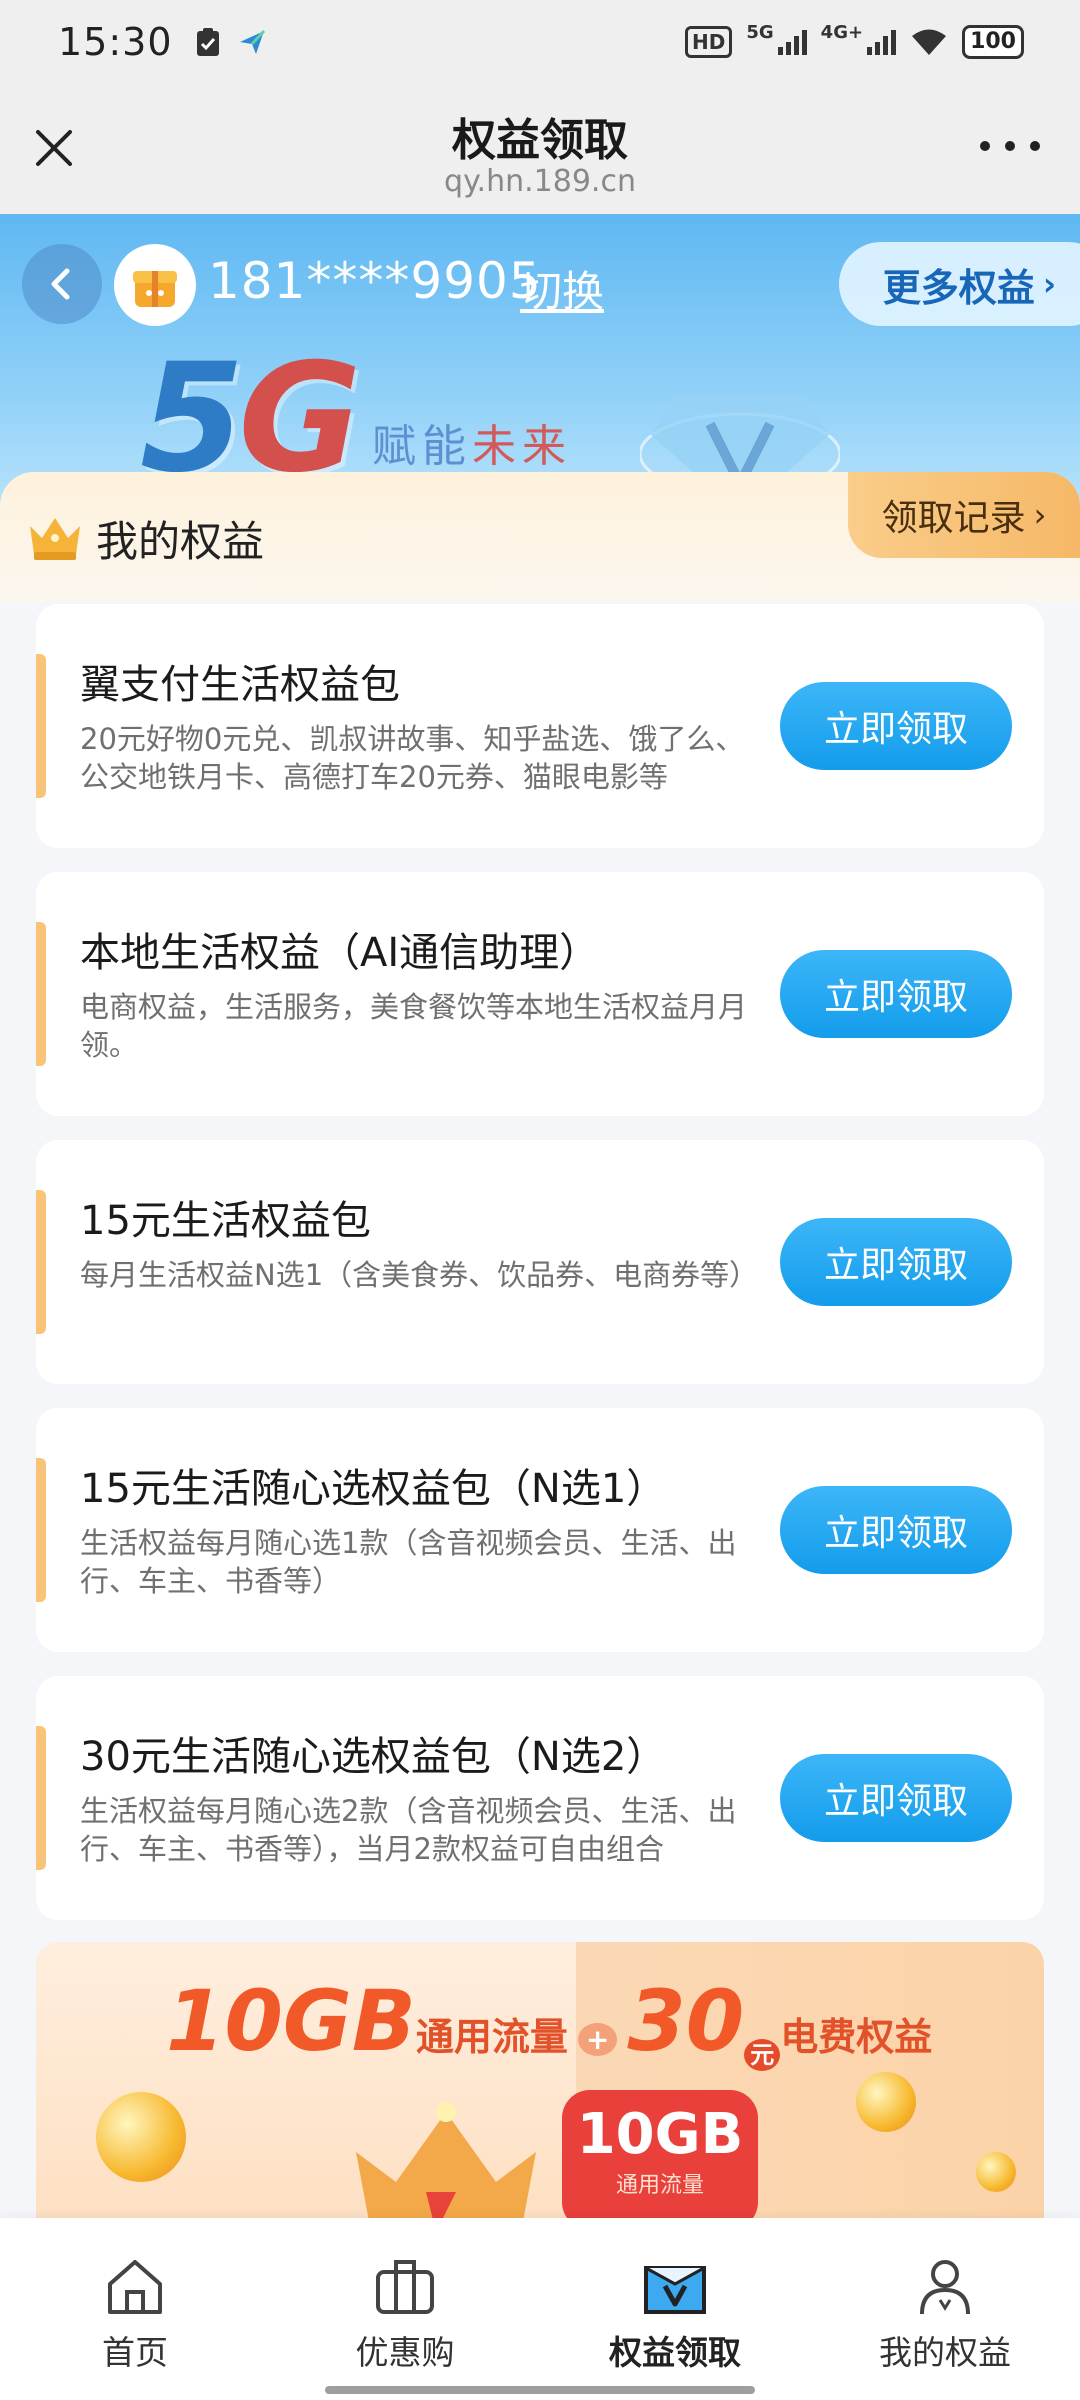 The image size is (1080, 2400). I want to click on promo-fee-amount: 30, so click(686, 2021).